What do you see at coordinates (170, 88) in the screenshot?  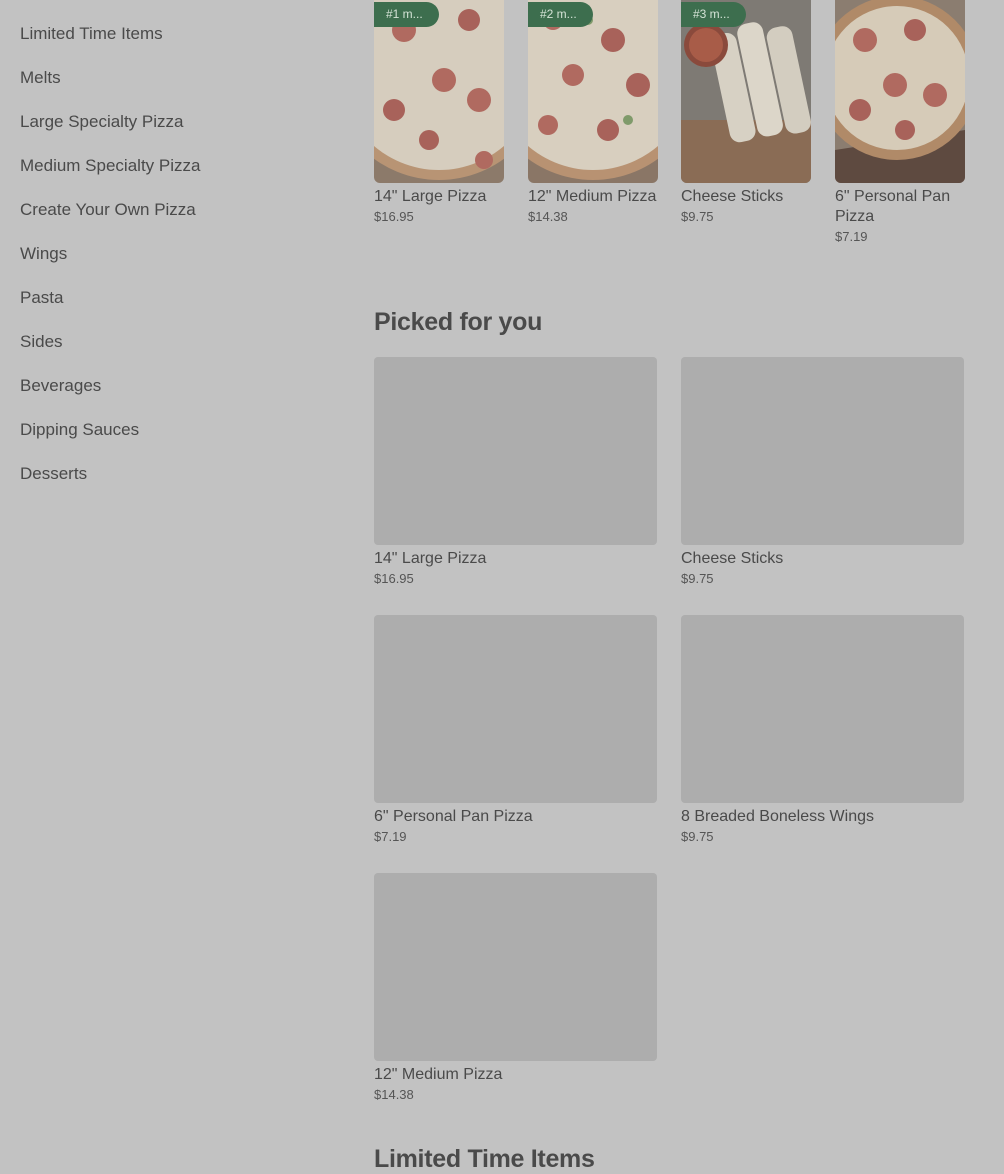 I see `category-melts: Melts` at bounding box center [170, 88].